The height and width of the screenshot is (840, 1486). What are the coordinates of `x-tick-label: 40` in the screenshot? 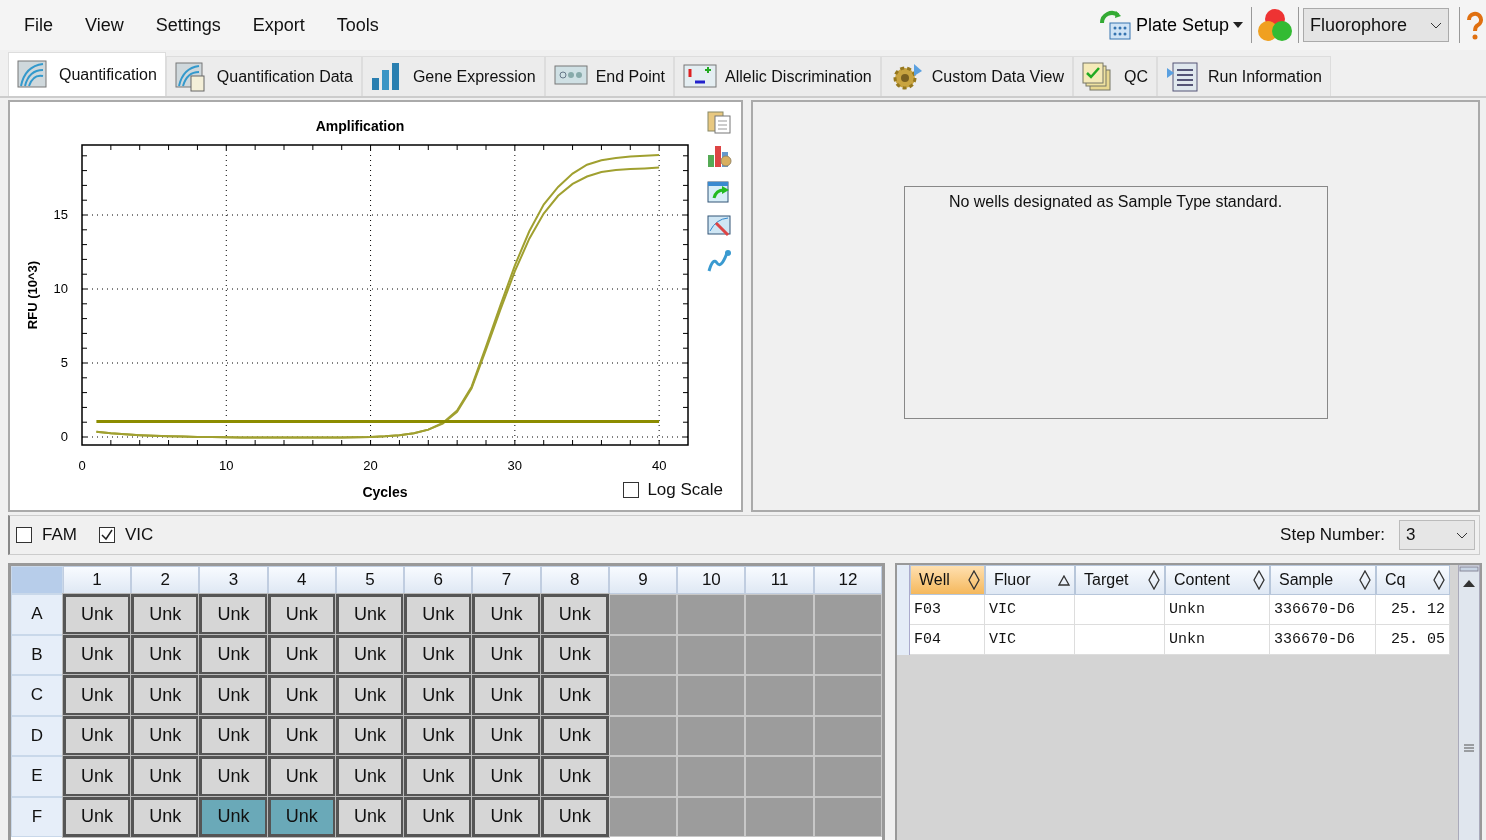 It's located at (659, 465).